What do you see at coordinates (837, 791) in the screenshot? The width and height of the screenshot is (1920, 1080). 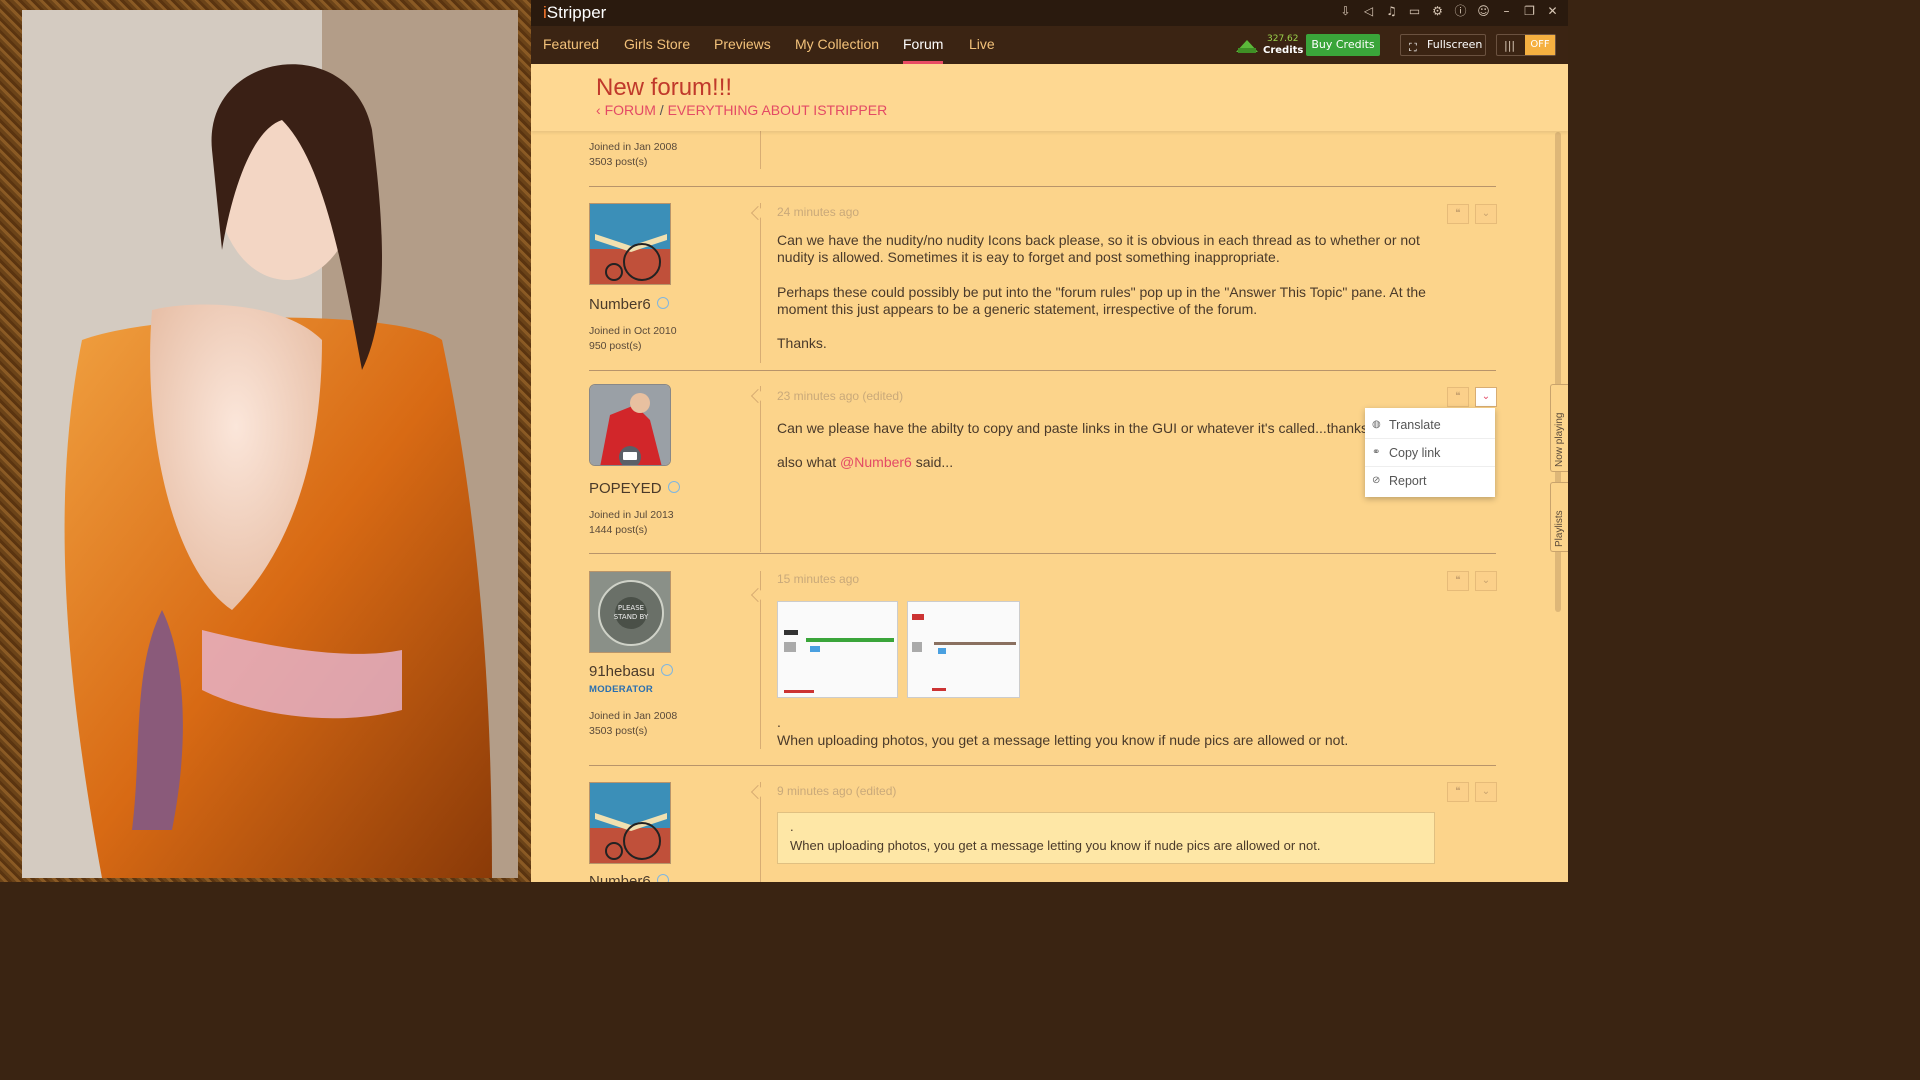 I see `post-time: 9 minutes ago (edited)` at bounding box center [837, 791].